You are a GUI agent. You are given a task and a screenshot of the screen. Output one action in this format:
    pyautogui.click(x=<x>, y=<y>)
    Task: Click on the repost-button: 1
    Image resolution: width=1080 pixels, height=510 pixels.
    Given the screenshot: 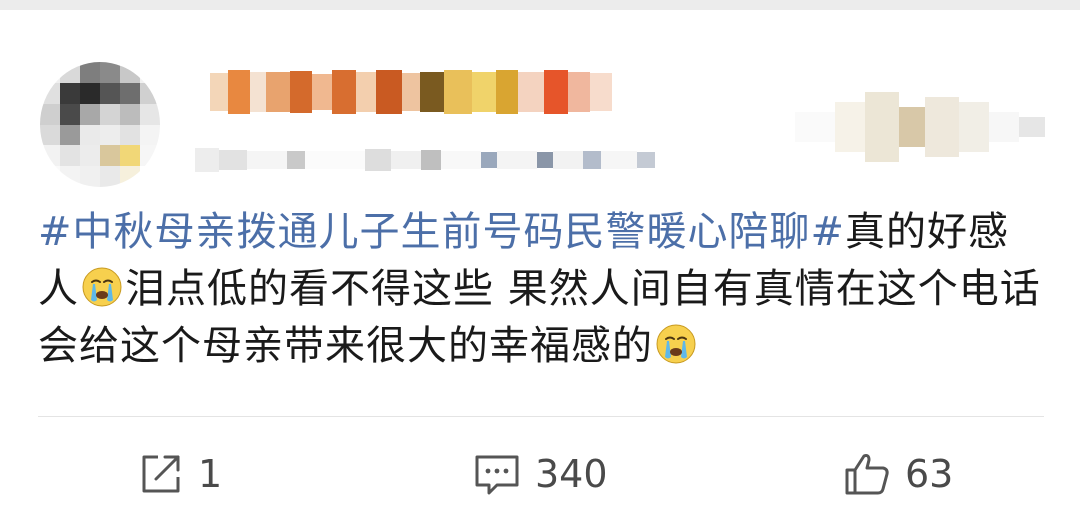 What is the action you would take?
    pyautogui.click(x=180, y=474)
    